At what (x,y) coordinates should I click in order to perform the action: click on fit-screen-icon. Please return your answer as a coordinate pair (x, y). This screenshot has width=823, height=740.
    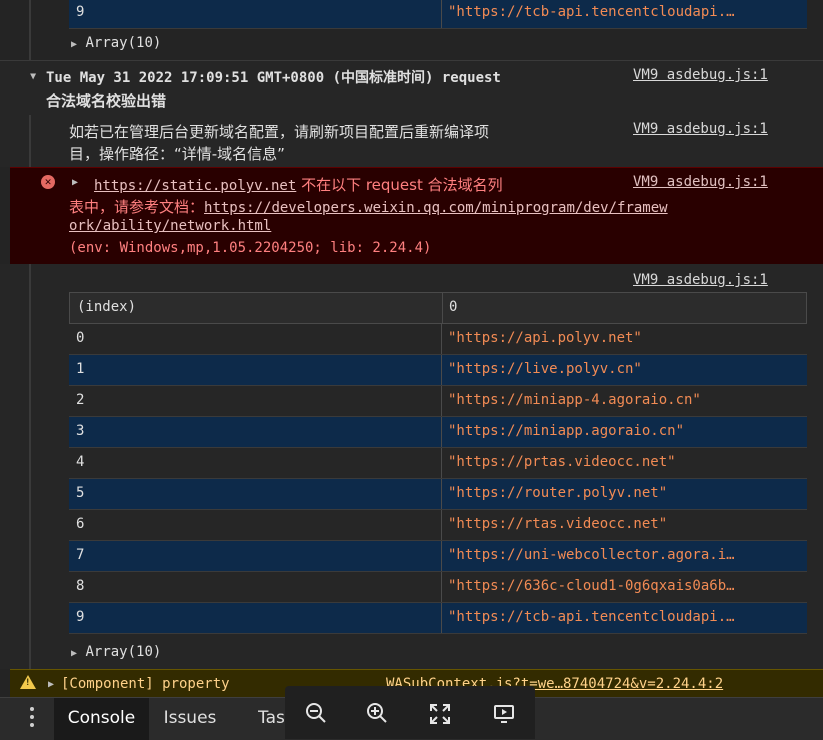
    Looking at the image, I should click on (440, 714).